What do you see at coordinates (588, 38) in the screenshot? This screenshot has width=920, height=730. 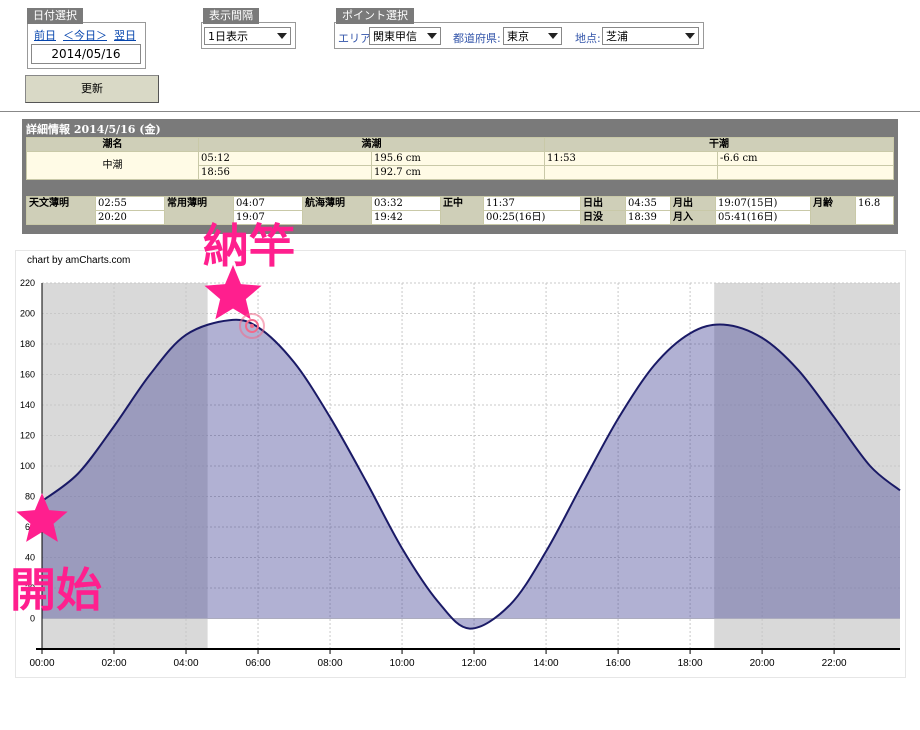 I see `spot-label: 地点:` at bounding box center [588, 38].